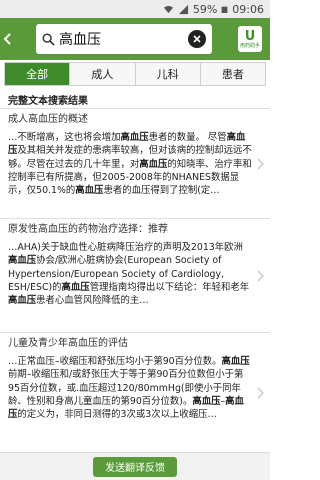  Describe the element at coordinates (232, 74) in the screenshot. I see `tab-patient: 患者` at that location.